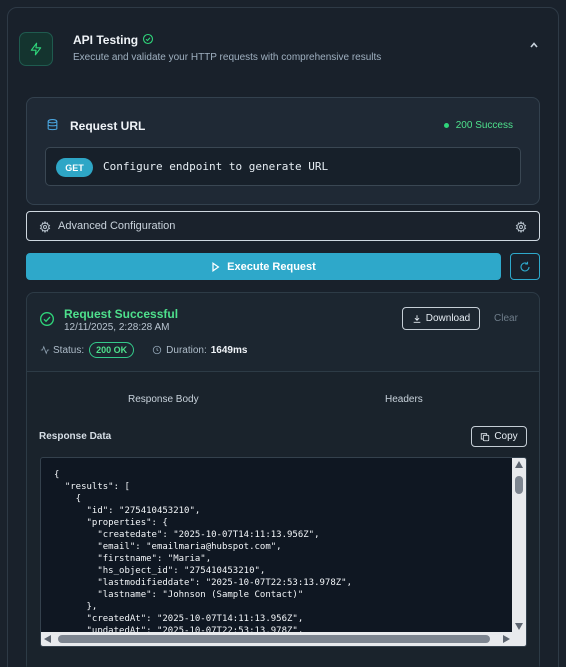 The height and width of the screenshot is (667, 566). I want to click on code-line: "hs_object_id": "275410453210",, so click(160, 571).